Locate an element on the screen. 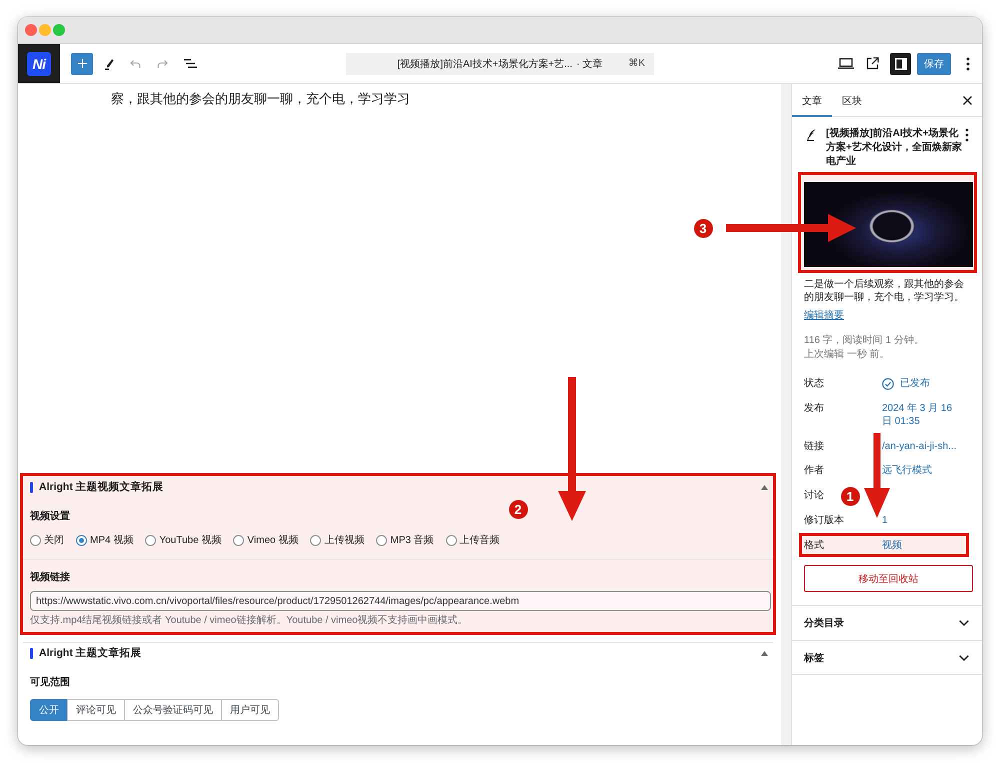 The height and width of the screenshot is (763, 1000). post-title: [视频播放]前沿AI技术+场景化方案+艺术化设计，全面焕新家电产业 is located at coordinates (894, 148).